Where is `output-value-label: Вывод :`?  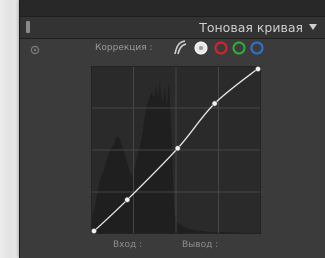
output-value-label: Вывод : is located at coordinates (200, 245).